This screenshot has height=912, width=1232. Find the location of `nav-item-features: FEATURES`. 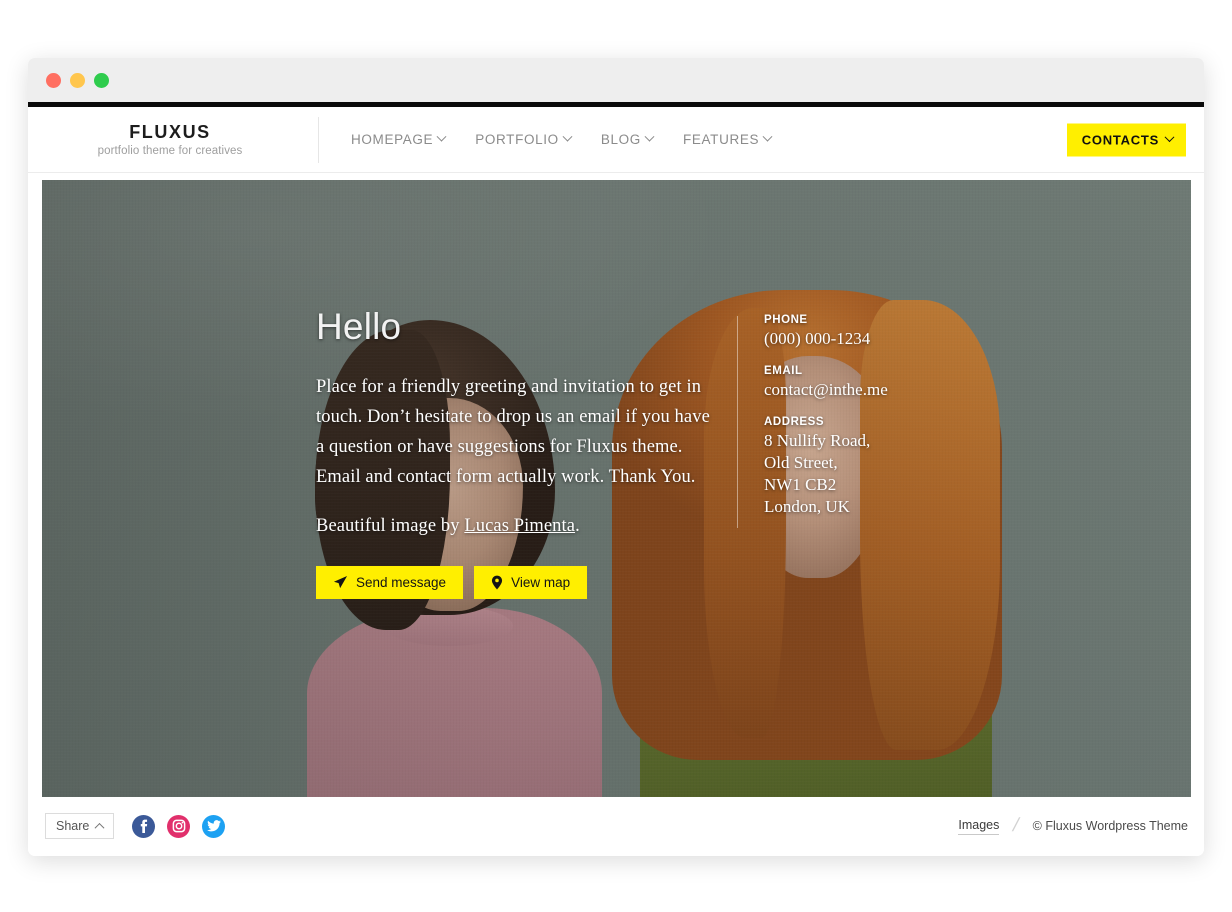

nav-item-features: FEATURES is located at coordinates (727, 139).